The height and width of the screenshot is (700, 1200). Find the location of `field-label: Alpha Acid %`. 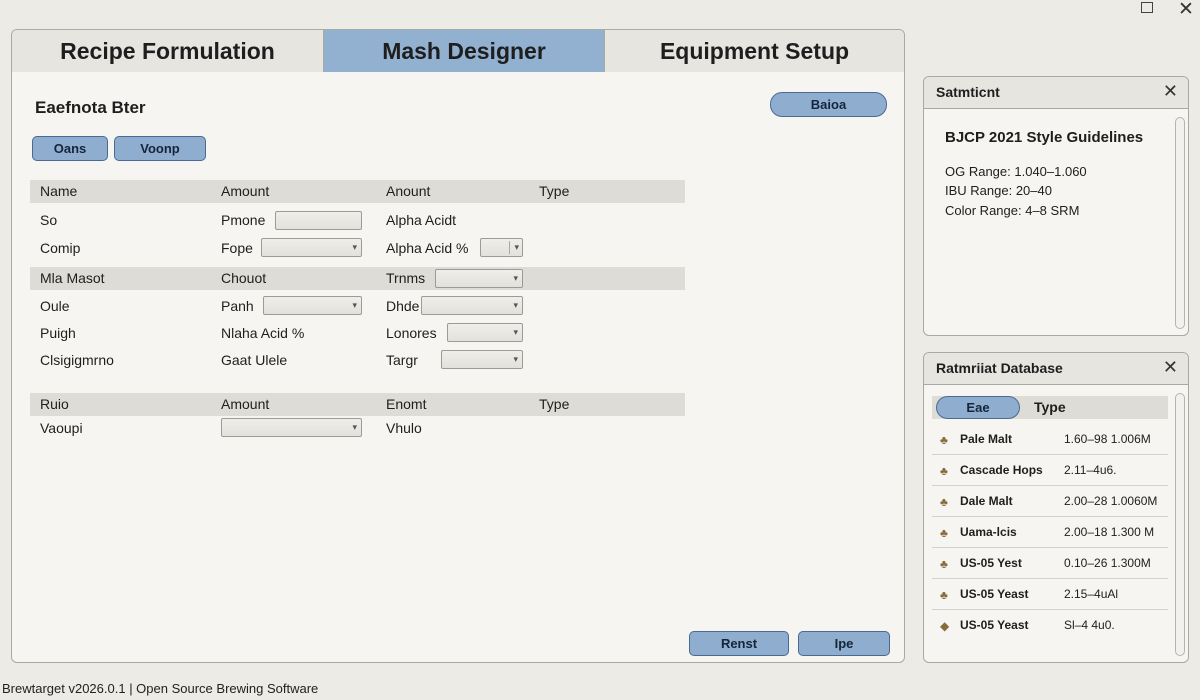

field-label: Alpha Acid % is located at coordinates (427, 248).